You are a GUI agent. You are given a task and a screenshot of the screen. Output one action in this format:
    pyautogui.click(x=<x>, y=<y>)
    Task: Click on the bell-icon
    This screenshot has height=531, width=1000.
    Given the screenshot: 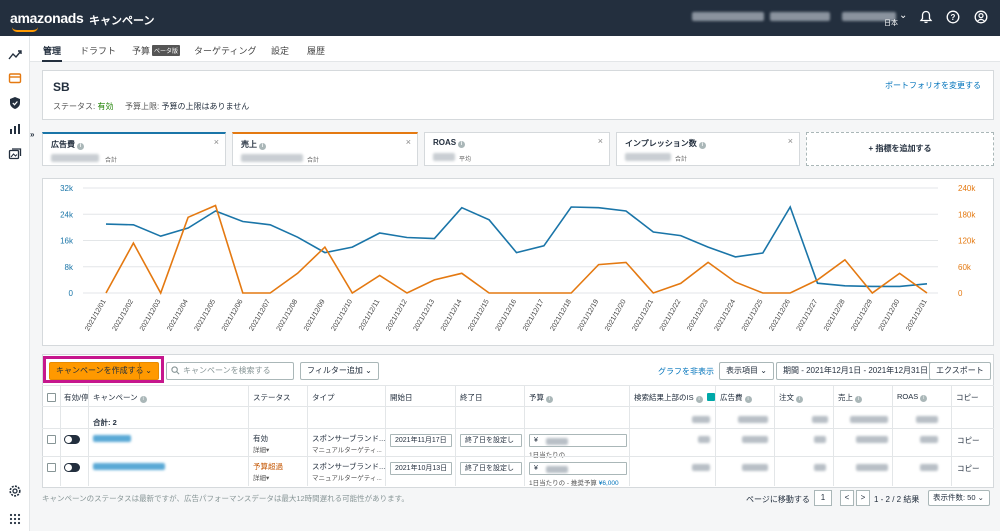 What is the action you would take?
    pyautogui.click(x=926, y=17)
    